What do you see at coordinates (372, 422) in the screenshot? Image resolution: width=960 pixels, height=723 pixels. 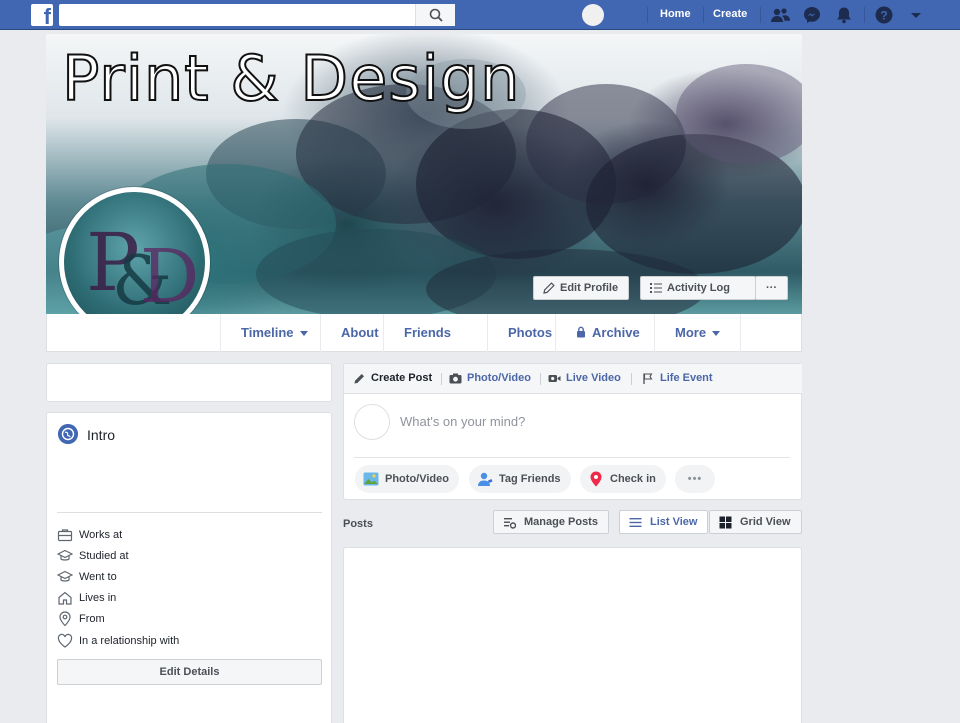 I see `composer-avatar` at bounding box center [372, 422].